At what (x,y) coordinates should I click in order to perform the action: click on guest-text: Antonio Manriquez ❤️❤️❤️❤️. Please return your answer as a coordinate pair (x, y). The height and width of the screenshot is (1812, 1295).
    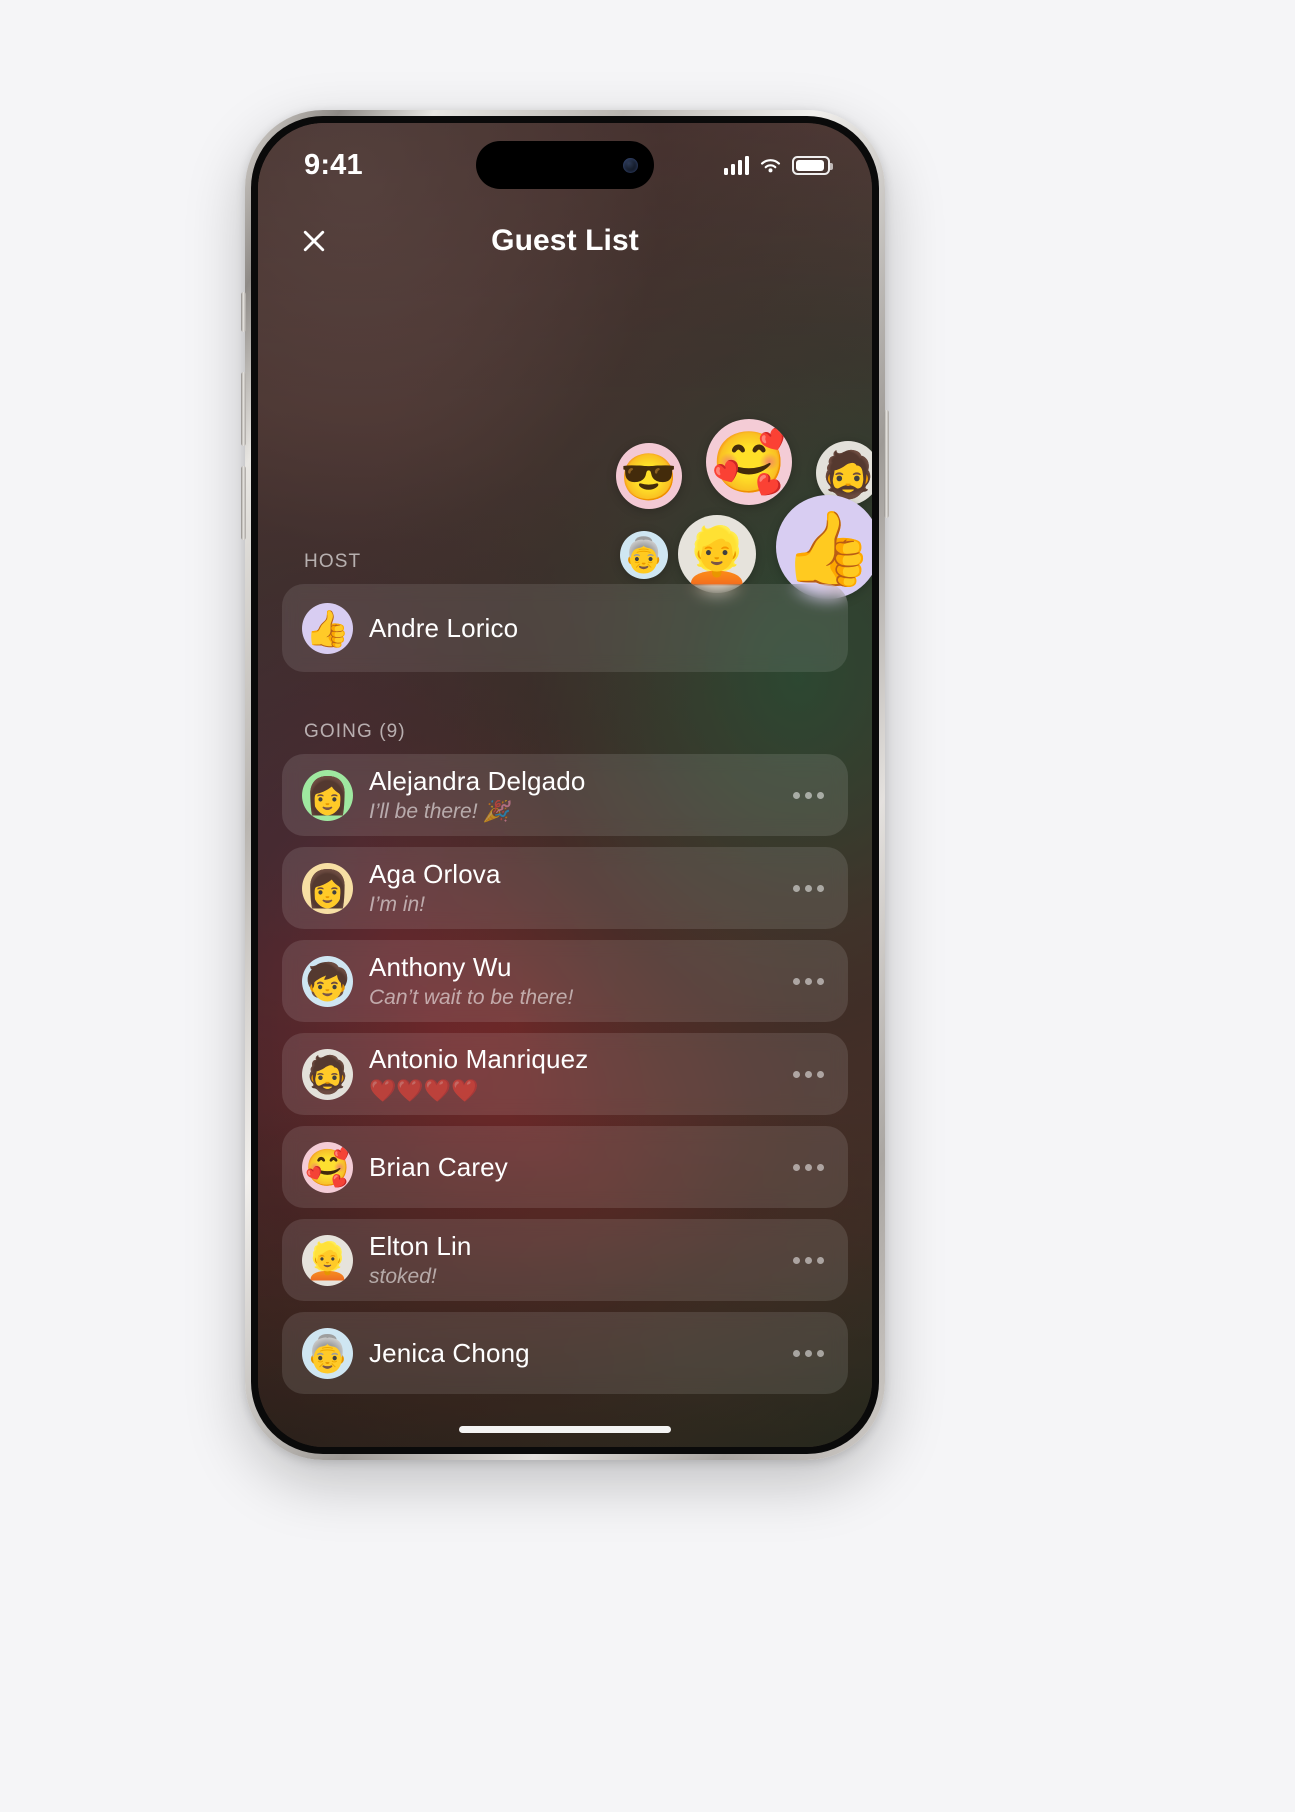
    Looking at the image, I should click on (574, 1074).